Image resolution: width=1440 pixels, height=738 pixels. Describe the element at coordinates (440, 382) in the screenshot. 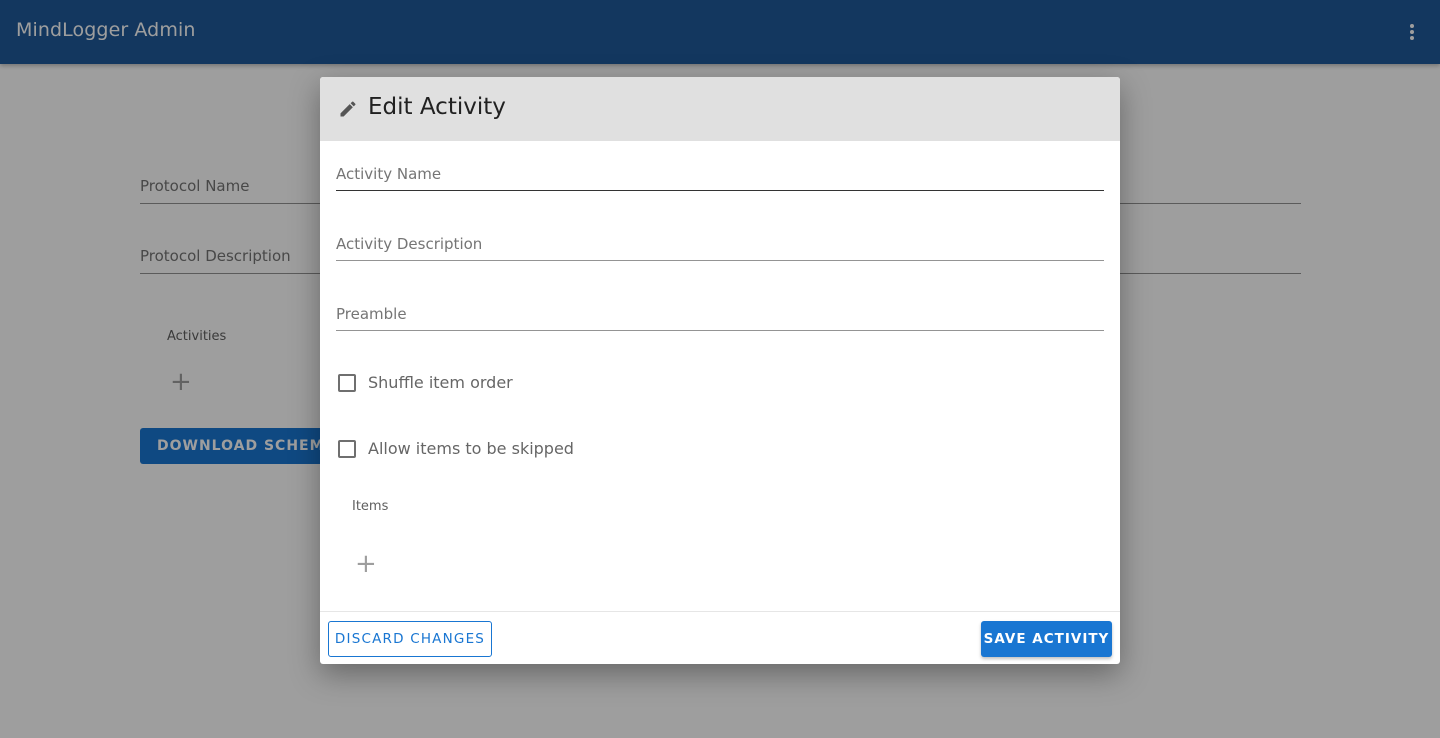

I see `shuffle-checkbox-label: Shuffle item order` at that location.